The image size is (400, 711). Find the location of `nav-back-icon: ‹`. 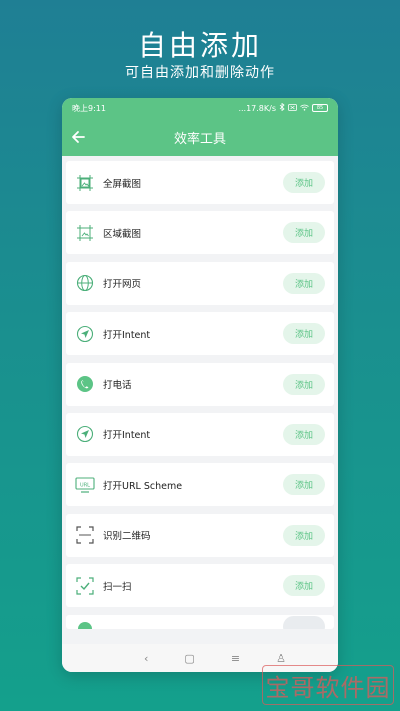

nav-back-icon: ‹ is located at coordinates (146, 658).